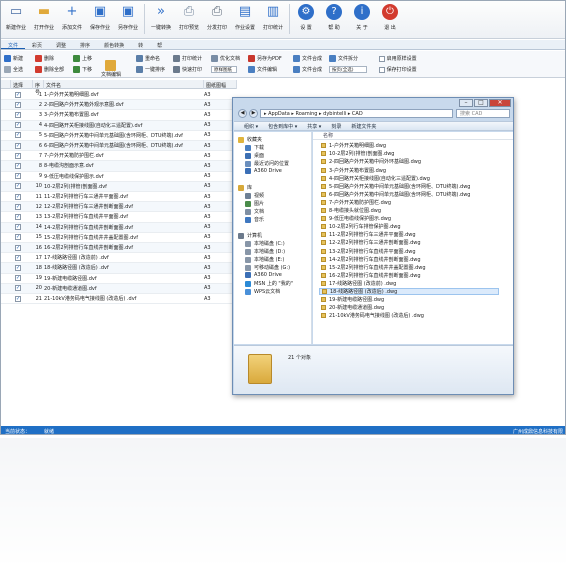 This screenshot has height=564, width=566. Describe the element at coordinates (254, 155) in the screenshot. I see `nav-item-2: 桌面` at that location.